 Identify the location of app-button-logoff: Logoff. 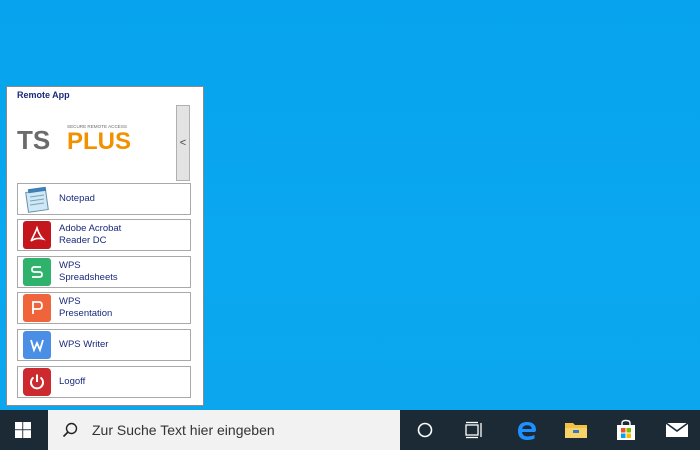
(104, 382).